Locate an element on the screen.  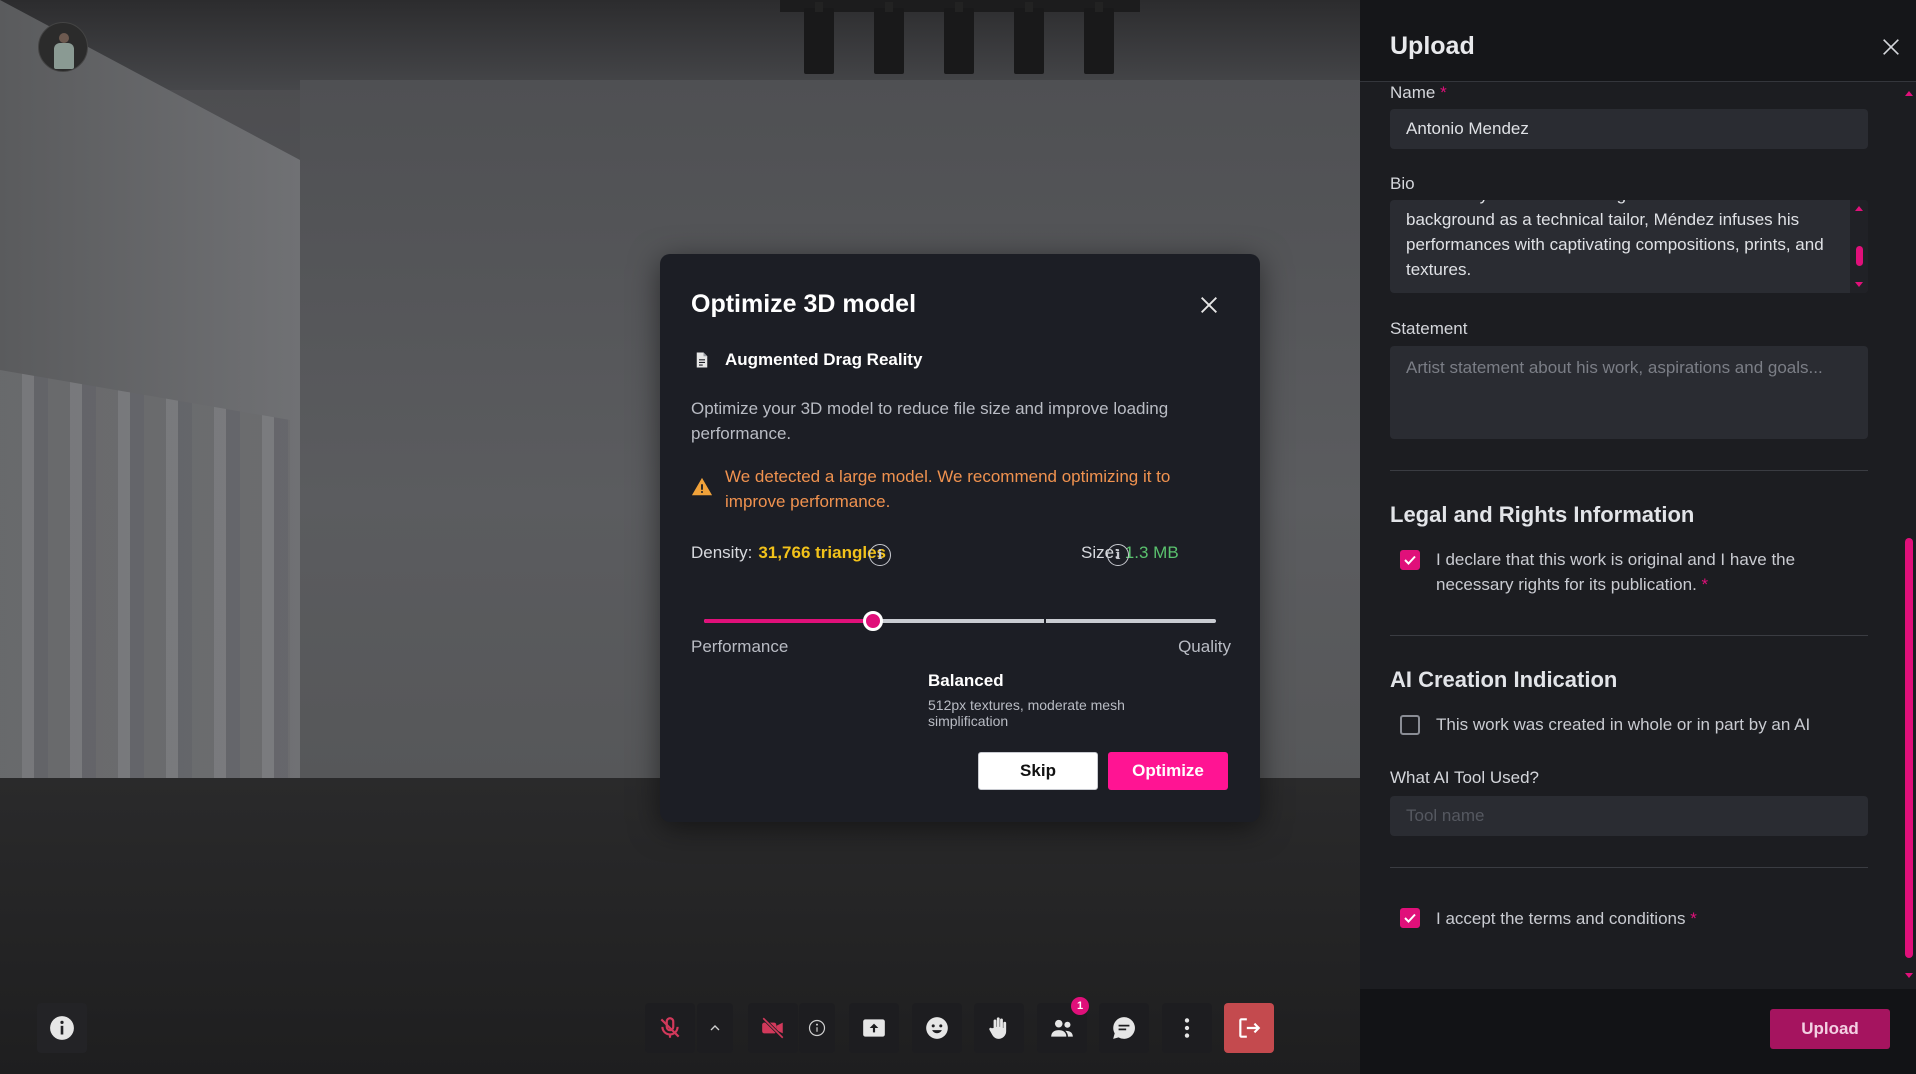
mic-options-button is located at coordinates (715, 1028).